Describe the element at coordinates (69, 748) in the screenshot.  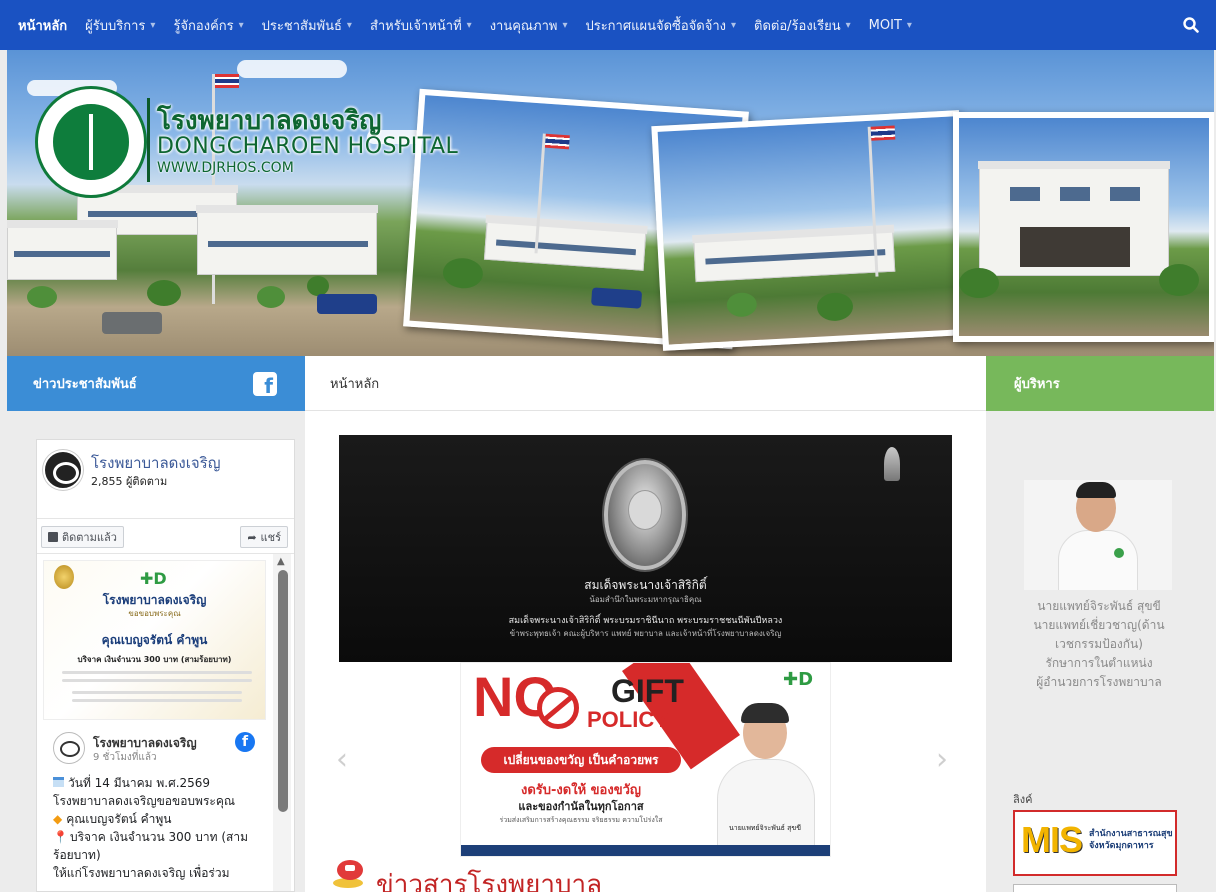
I see `fb-post-avatar` at that location.